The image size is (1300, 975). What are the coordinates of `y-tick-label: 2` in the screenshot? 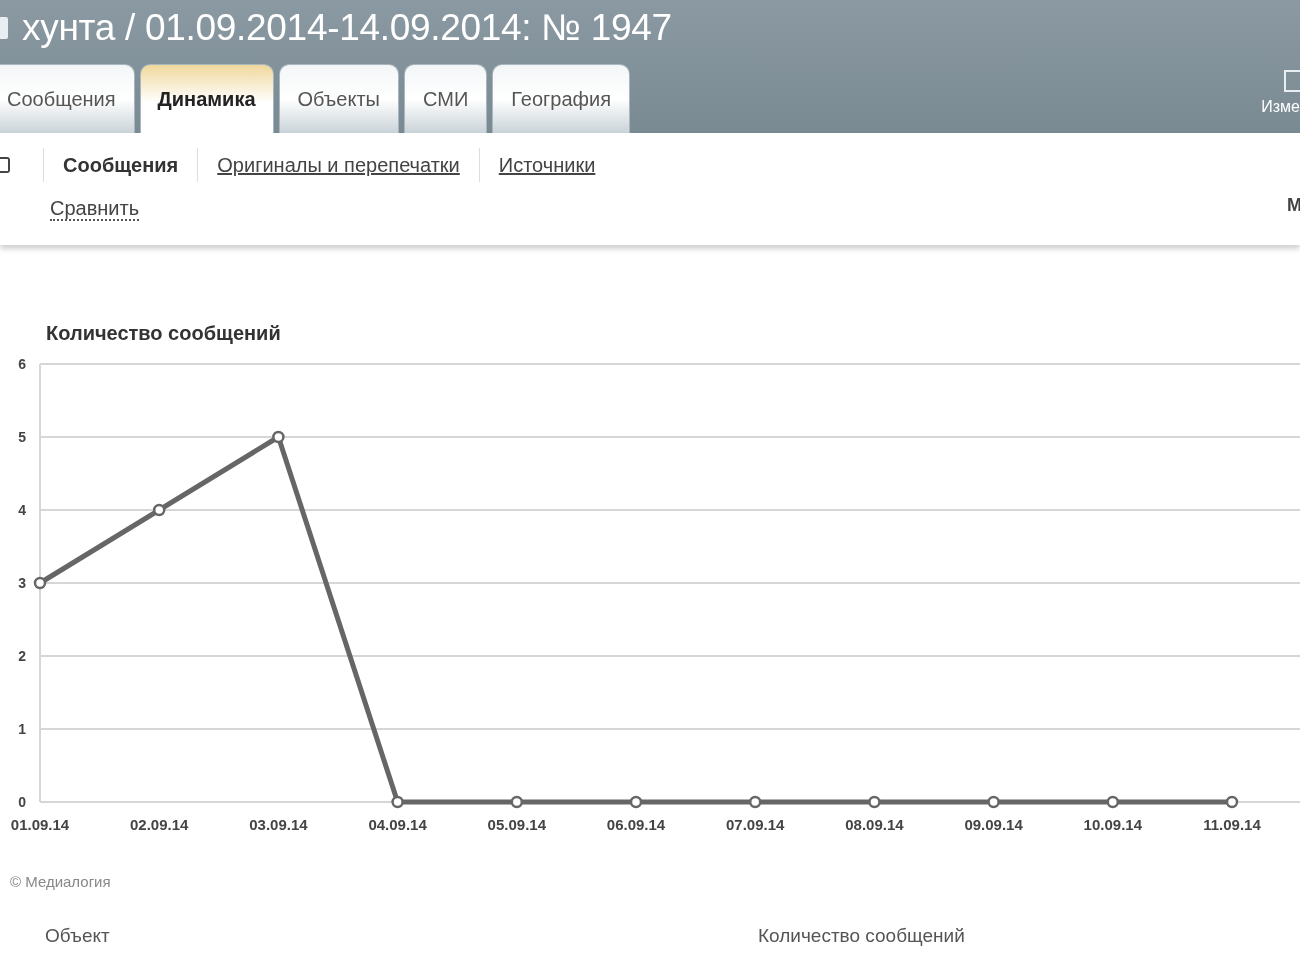 It's located at (22, 656).